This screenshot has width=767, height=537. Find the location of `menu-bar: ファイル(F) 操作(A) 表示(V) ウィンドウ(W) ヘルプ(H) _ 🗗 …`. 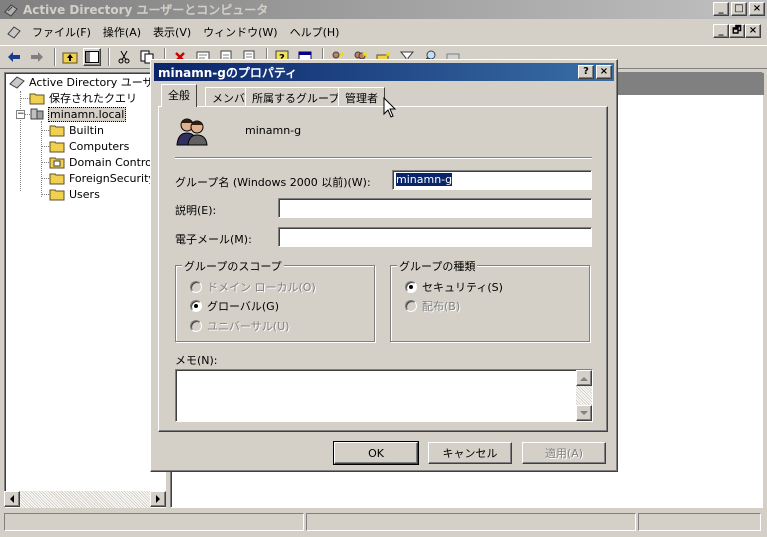

menu-bar: ファイル(F) 操作(A) 表示(V) ウィンドウ(W) ヘルプ(H) _ 🗗 … is located at coordinates (383, 32).